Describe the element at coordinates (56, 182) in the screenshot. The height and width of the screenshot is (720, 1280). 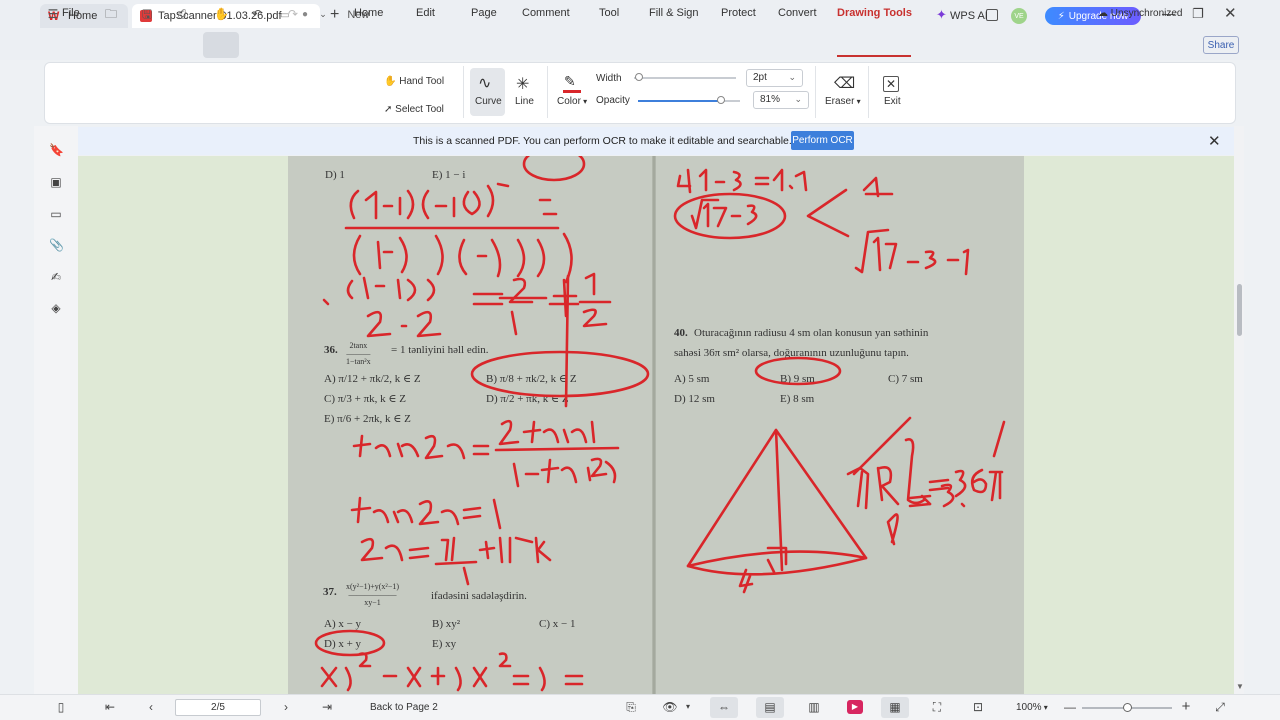
I see `thumbnails-icon: ▣` at that location.